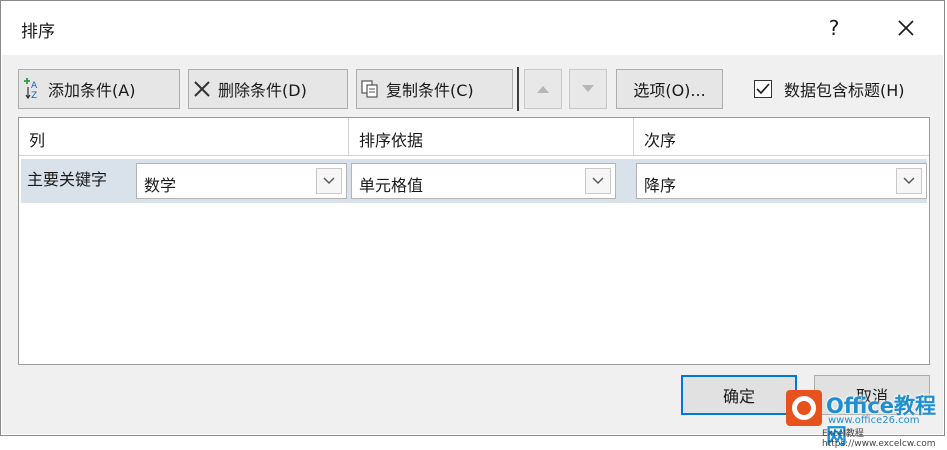 The width and height of the screenshot is (947, 450). I want to click on add-sort-icon: A Z, so click(32, 89).